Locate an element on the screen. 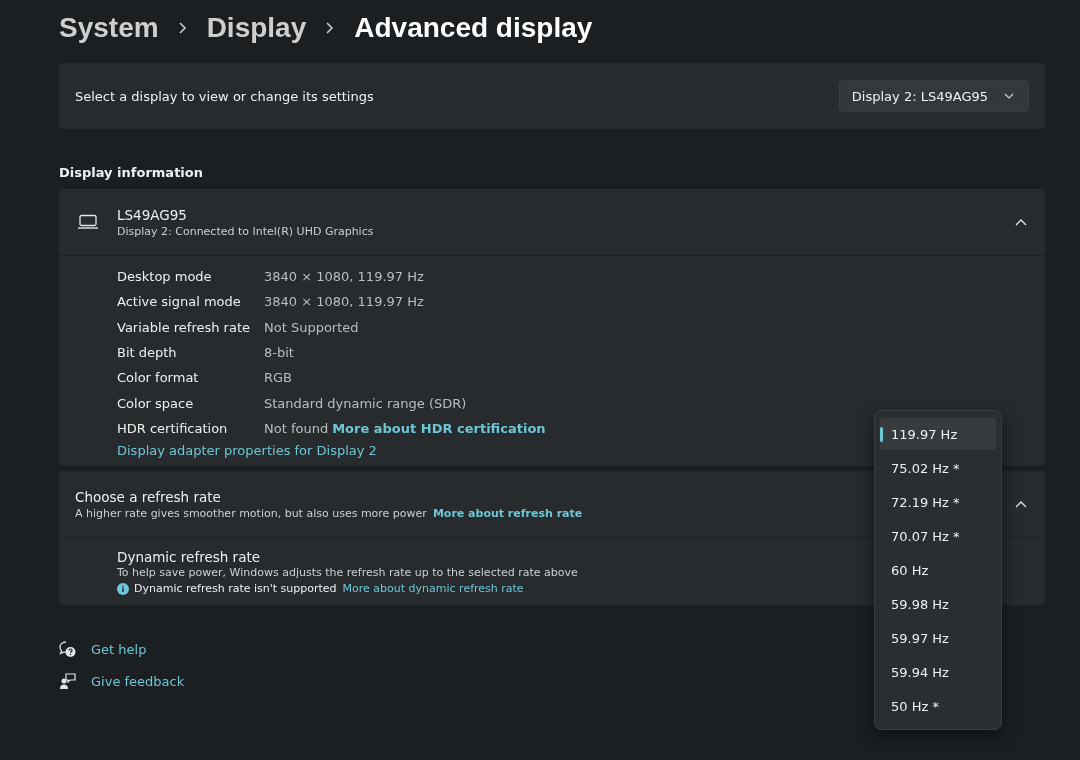 This screenshot has width=1080, height=760. setting-description: To help save power, Windows adjusts the refresh rate up to the selected rate above is located at coordinates (347, 573).